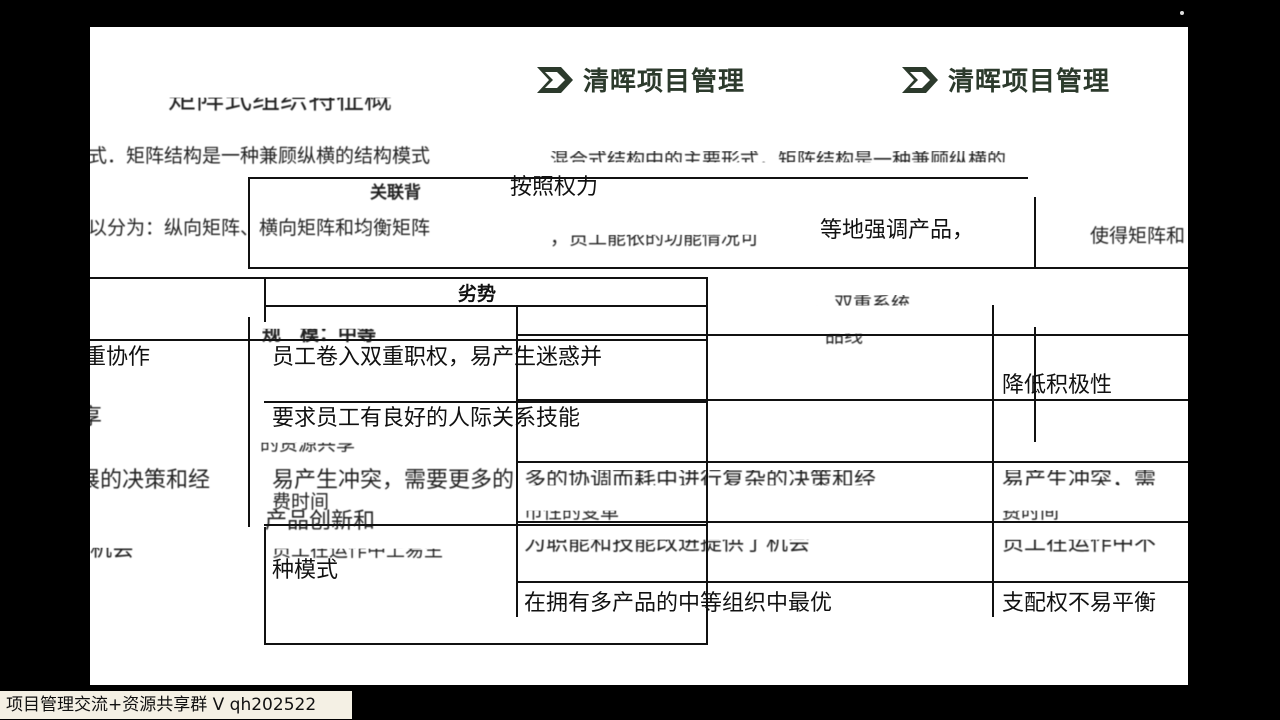 Image resolution: width=1280 pixels, height=720 pixels. Describe the element at coordinates (554, 187) in the screenshot. I see `text-by-power: 按照权力` at that location.